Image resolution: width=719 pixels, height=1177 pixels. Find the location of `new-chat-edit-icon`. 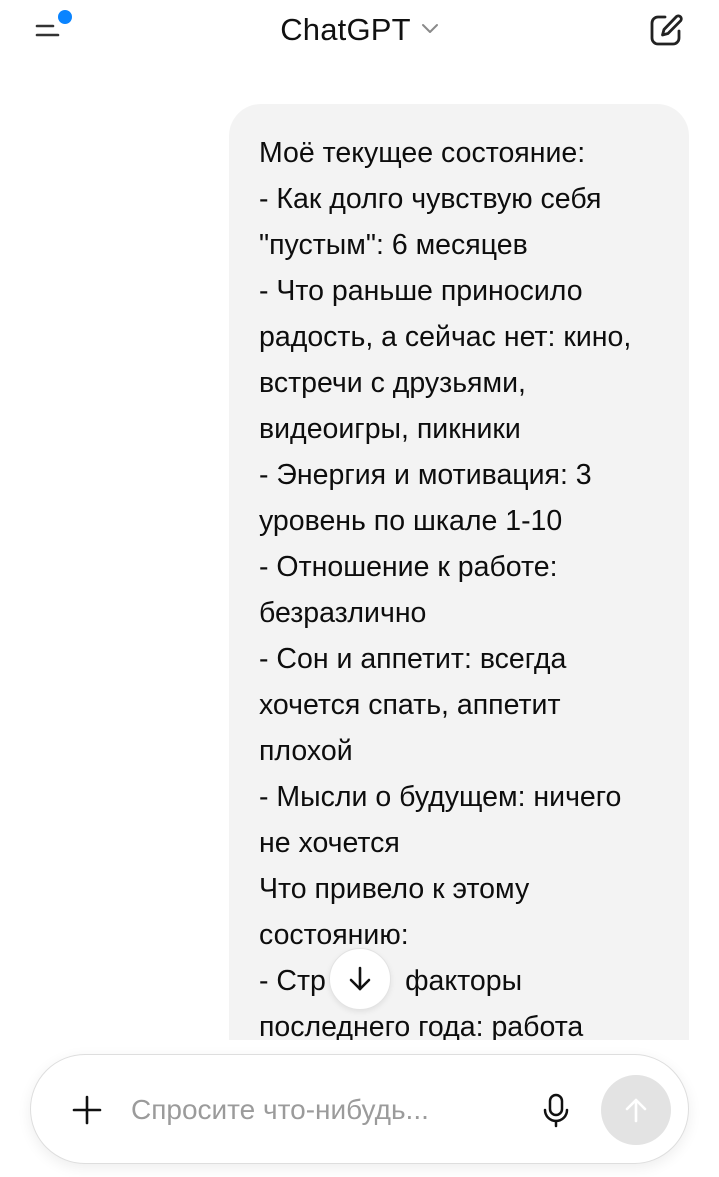

new-chat-edit-icon is located at coordinates (666, 30).